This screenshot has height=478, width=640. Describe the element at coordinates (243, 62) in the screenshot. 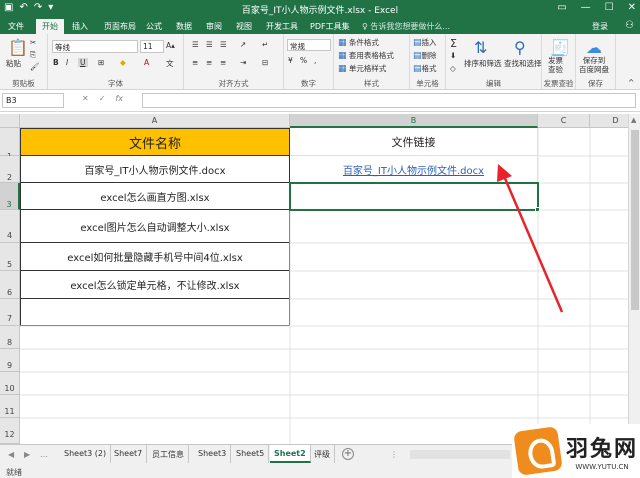

I see `indent-icon: ⇥` at that location.